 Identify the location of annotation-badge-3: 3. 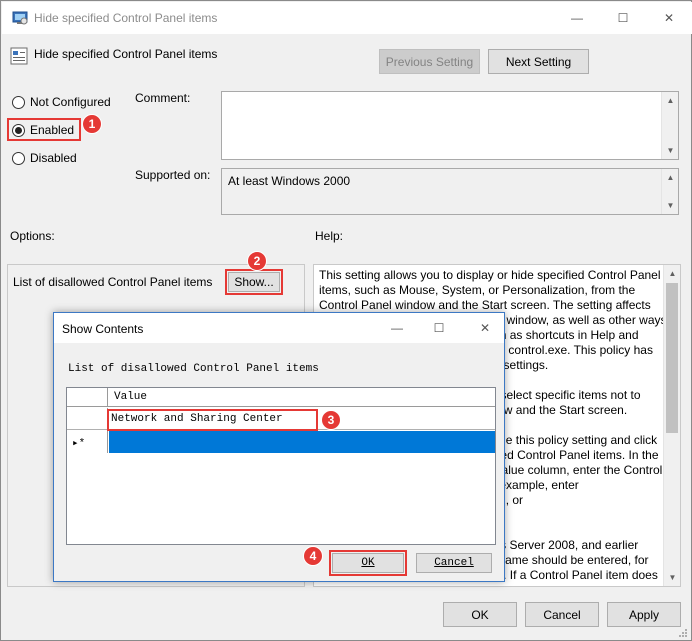
(331, 420).